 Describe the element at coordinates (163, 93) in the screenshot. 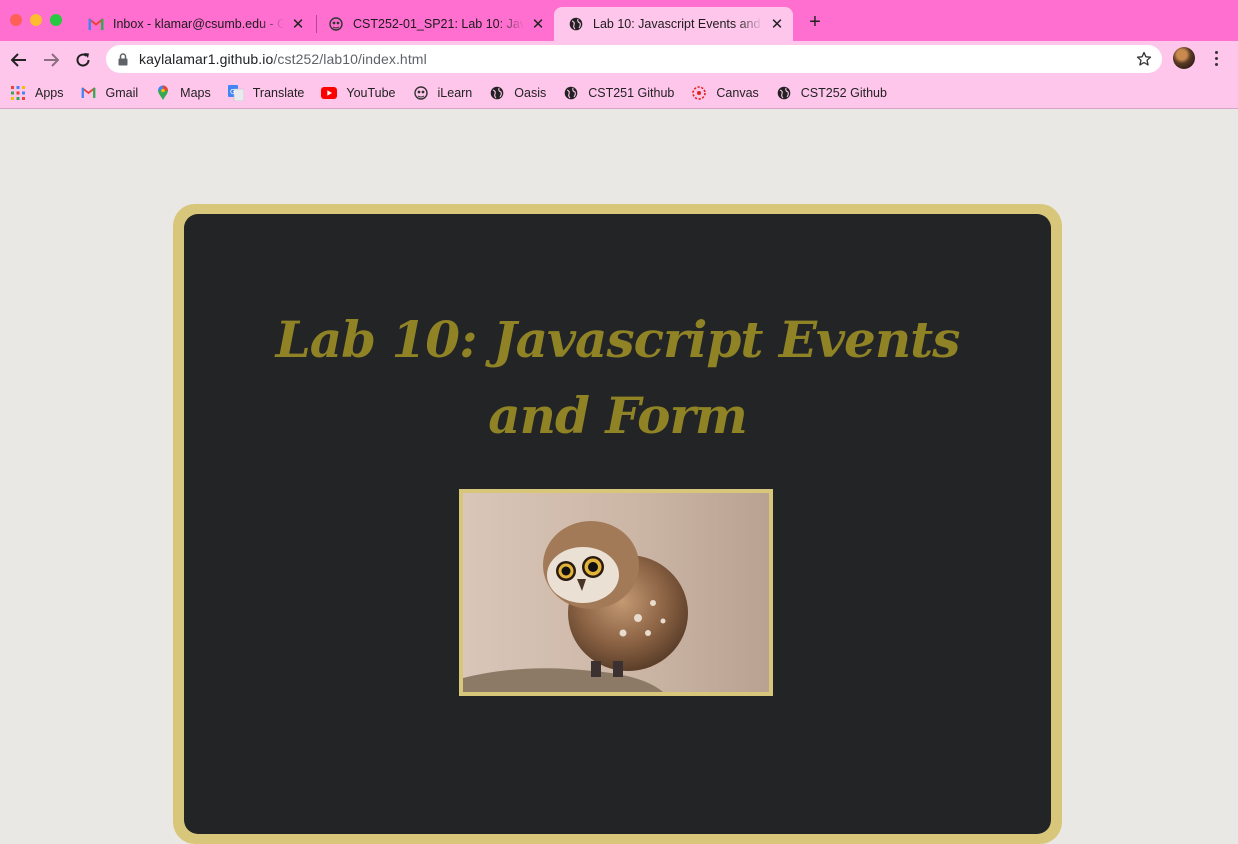

I see `maps-pin-icon` at that location.